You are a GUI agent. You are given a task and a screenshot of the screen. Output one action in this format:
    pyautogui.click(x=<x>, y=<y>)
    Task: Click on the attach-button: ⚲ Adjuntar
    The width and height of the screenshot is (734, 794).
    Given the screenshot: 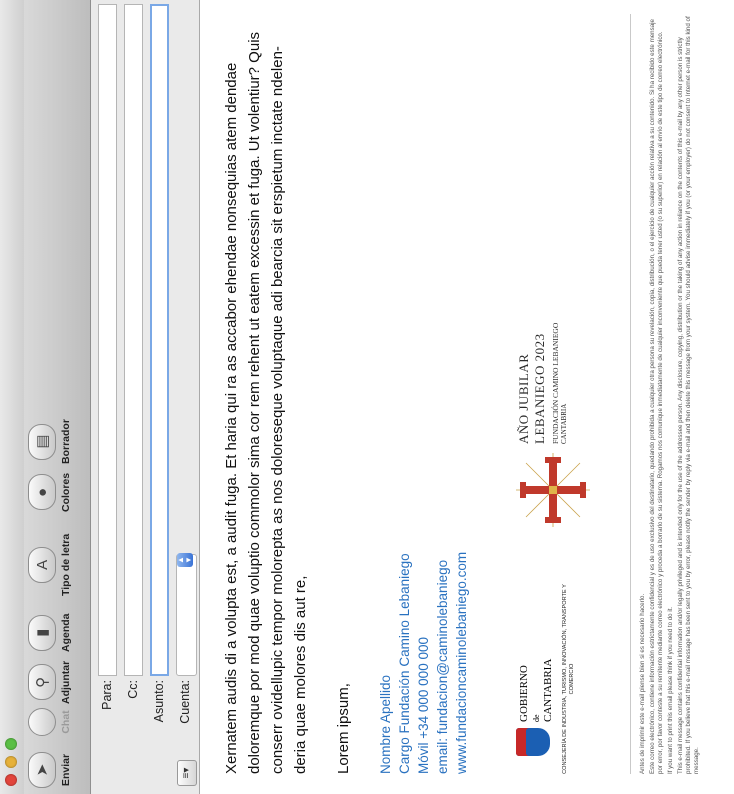 What is the action you would take?
    pyautogui.click(x=50, y=682)
    